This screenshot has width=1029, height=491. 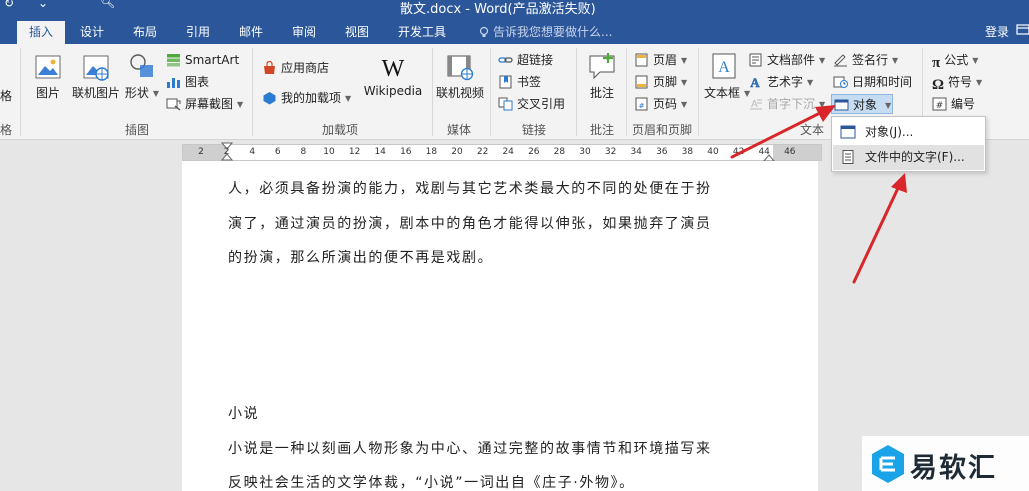 I want to click on quick-parts-button: 文档部件 ▼, so click(x=786, y=60).